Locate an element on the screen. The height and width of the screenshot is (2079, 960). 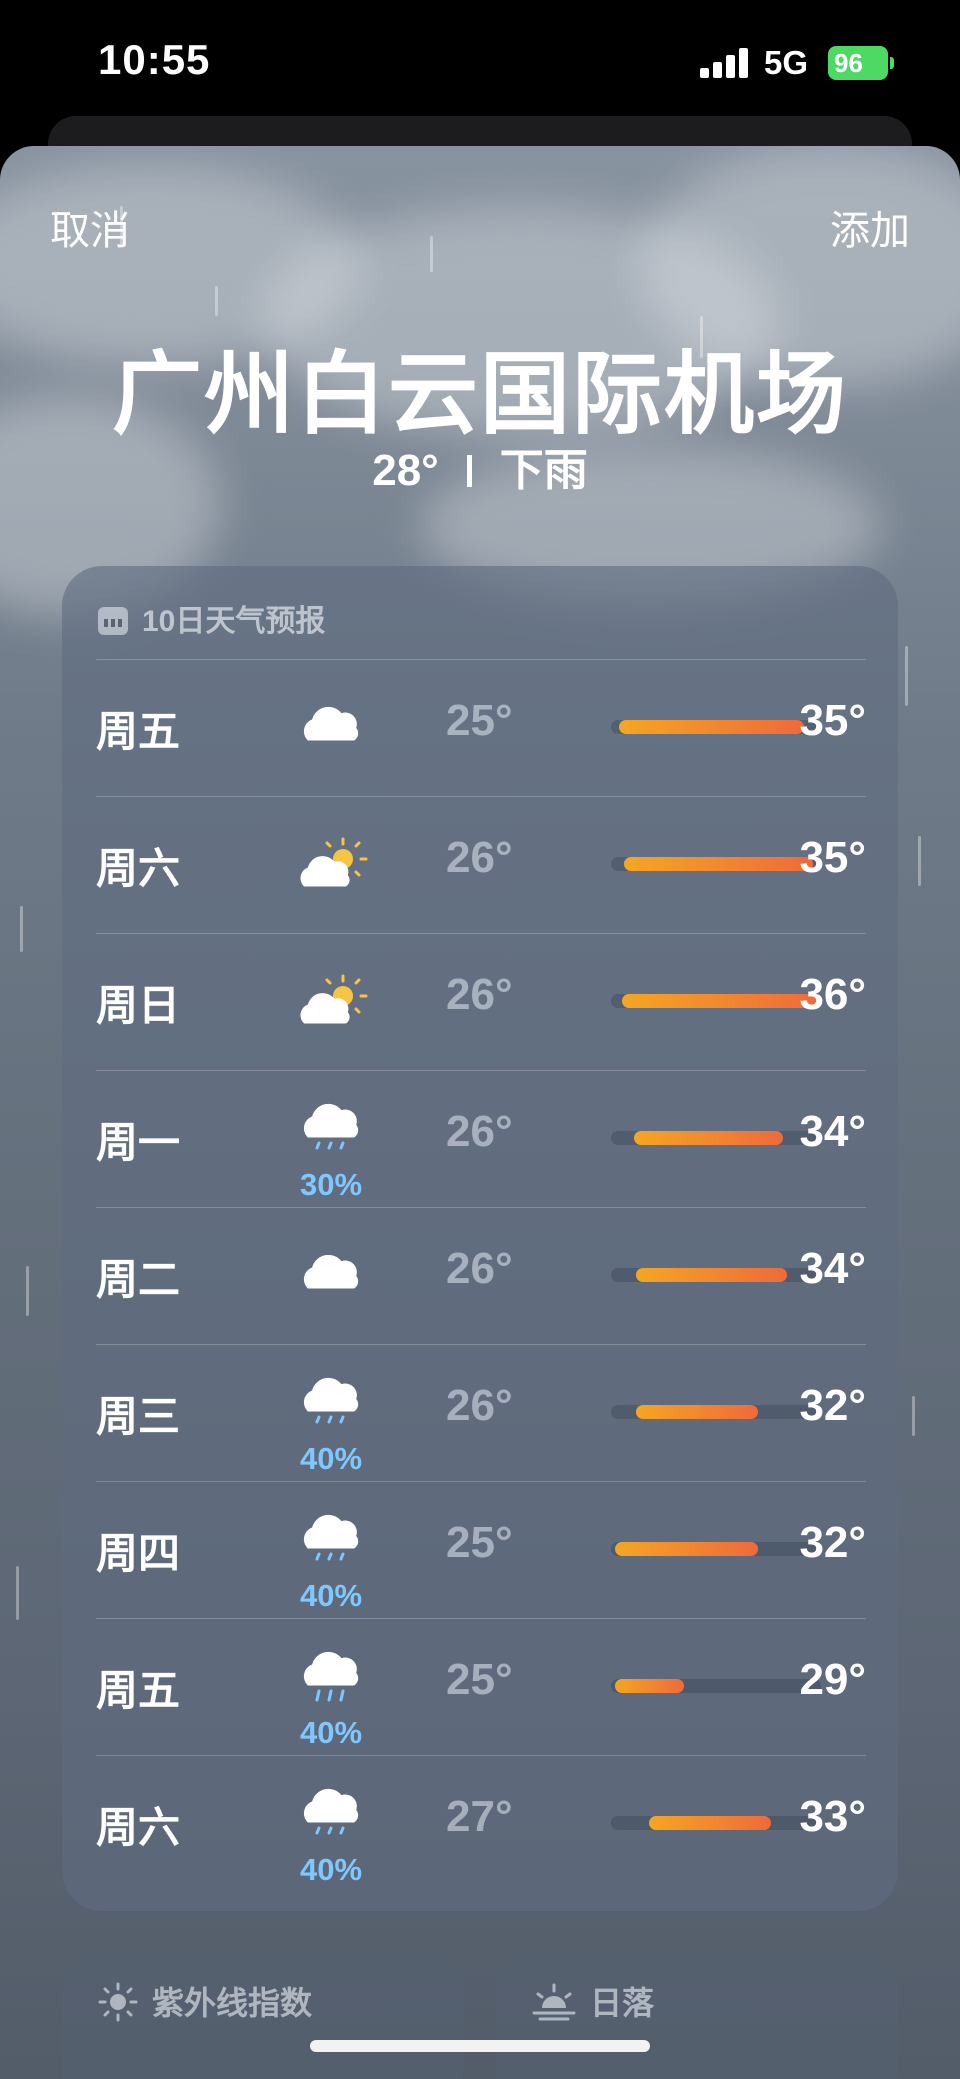
sunset-card: 日落 is located at coordinates (697, 2013).